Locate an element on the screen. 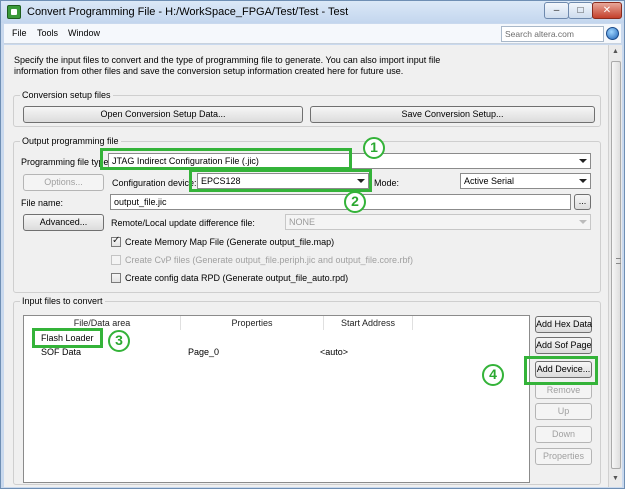  programming-file-type-label: Programming file type: is located at coordinates (66, 162).